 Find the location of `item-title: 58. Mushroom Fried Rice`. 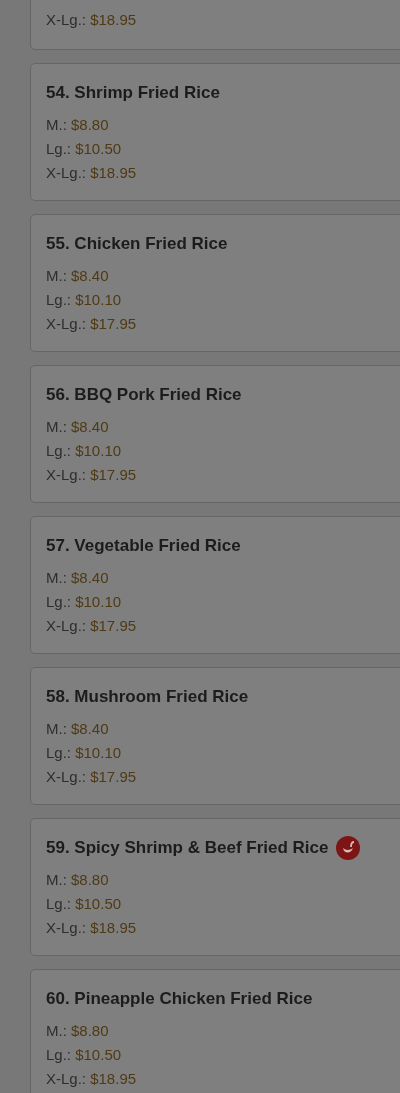

item-title: 58. Mushroom Fried Rice is located at coordinates (147, 697).